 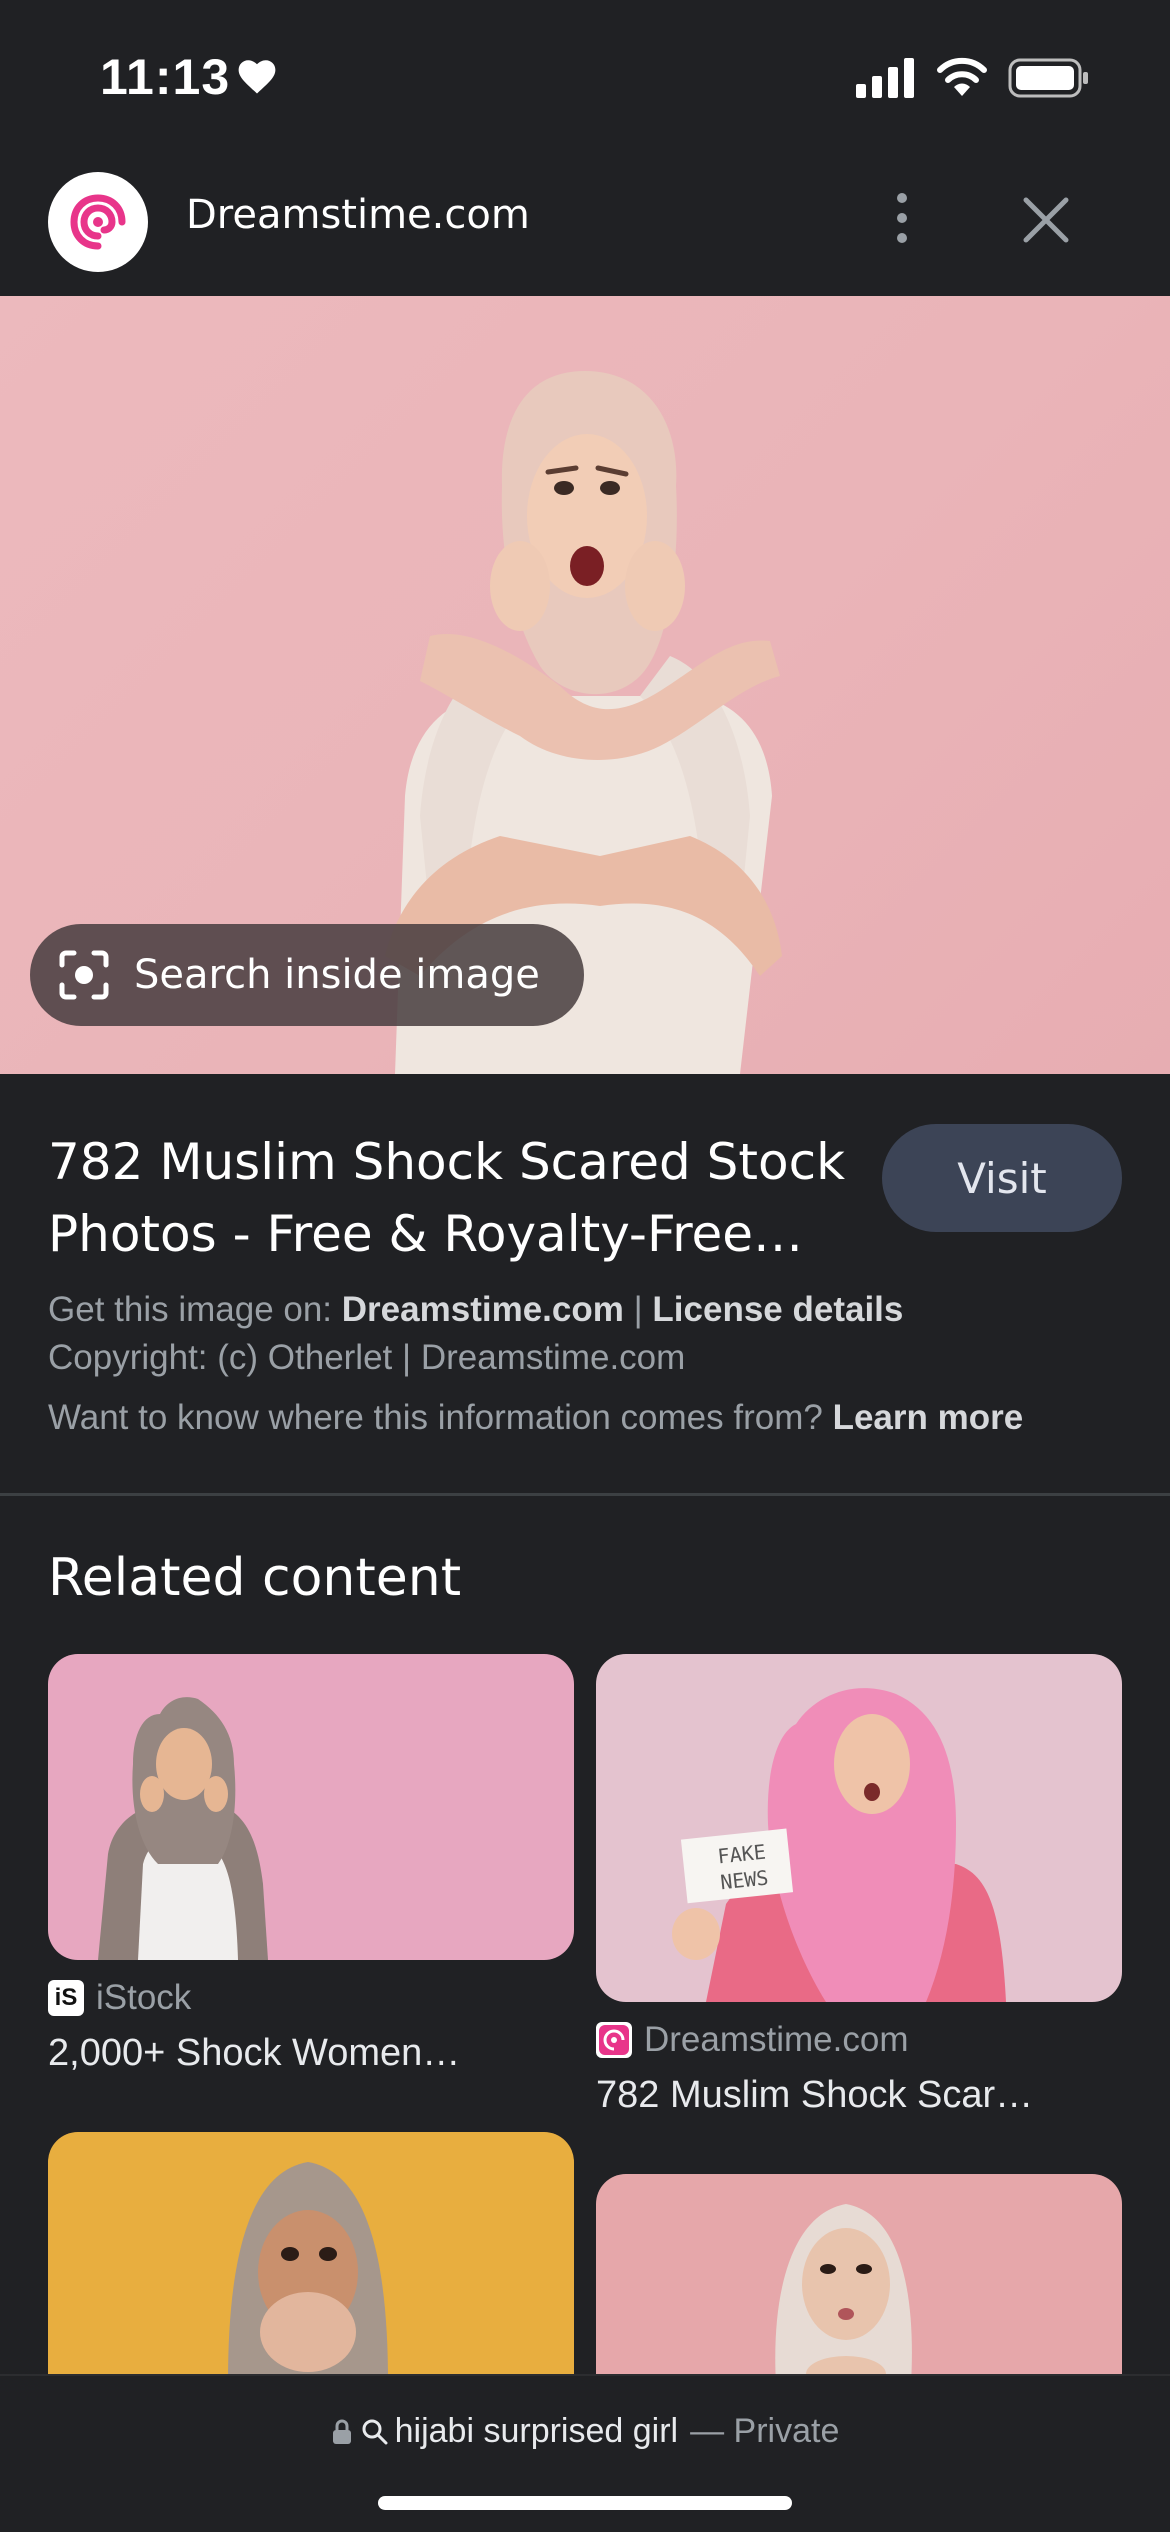 What do you see at coordinates (311, 1998) in the screenshot?
I see `related-source: iS iStock` at bounding box center [311, 1998].